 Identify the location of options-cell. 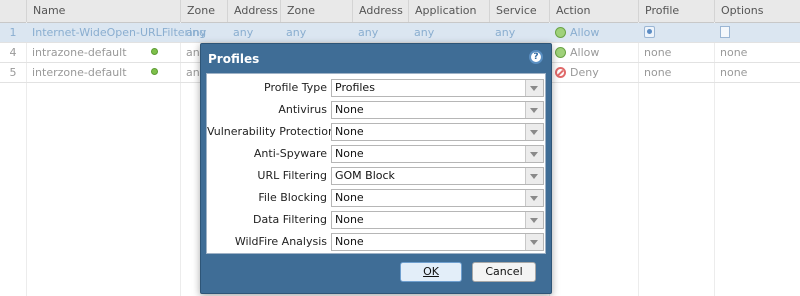
(757, 32).